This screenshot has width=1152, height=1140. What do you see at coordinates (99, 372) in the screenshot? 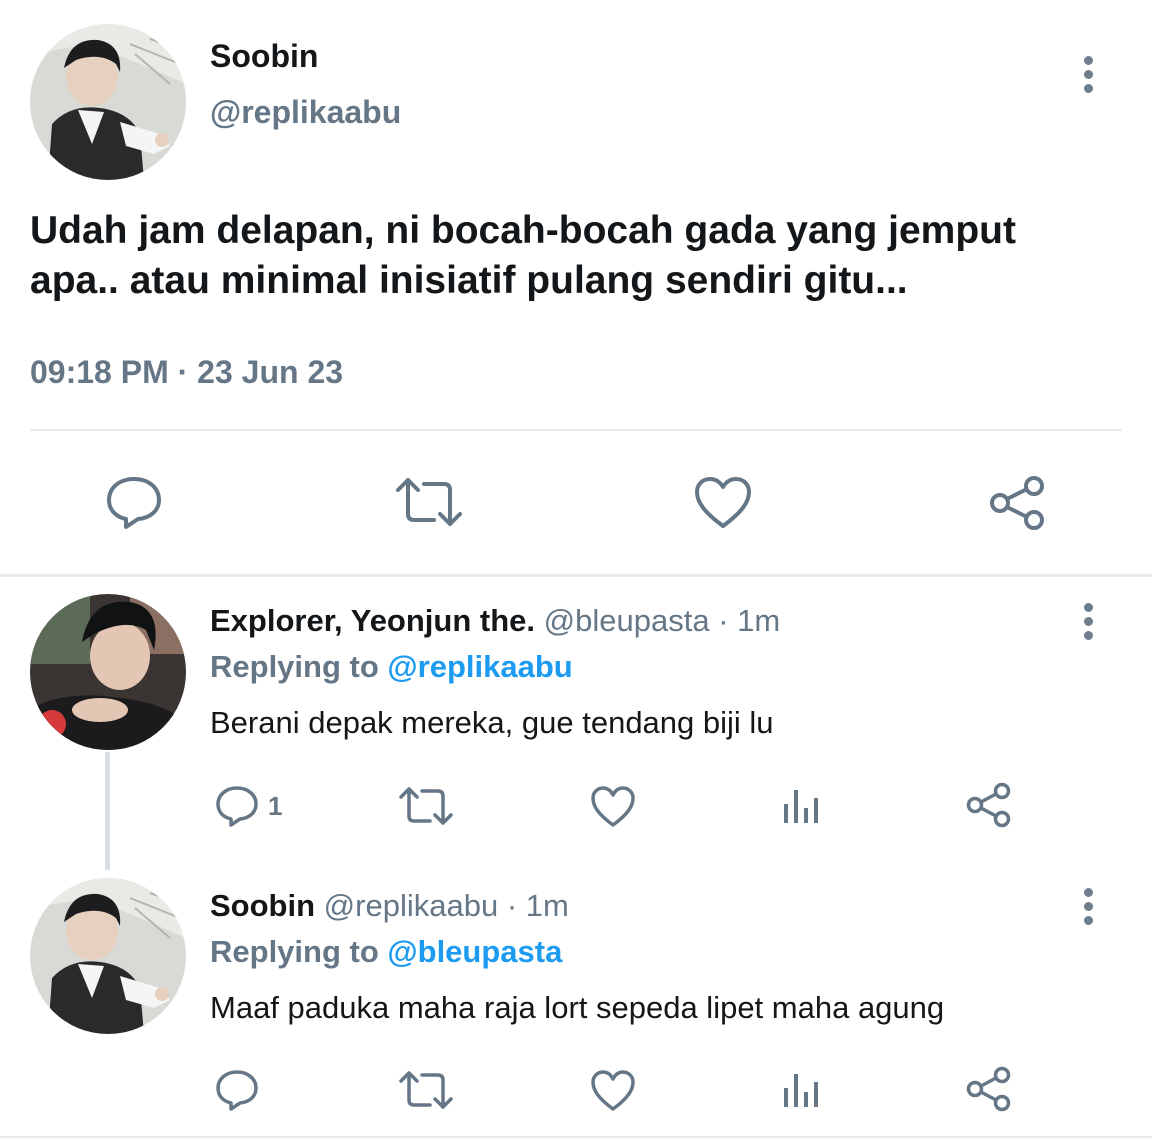
I see `tweet-time: 09:18 PM` at bounding box center [99, 372].